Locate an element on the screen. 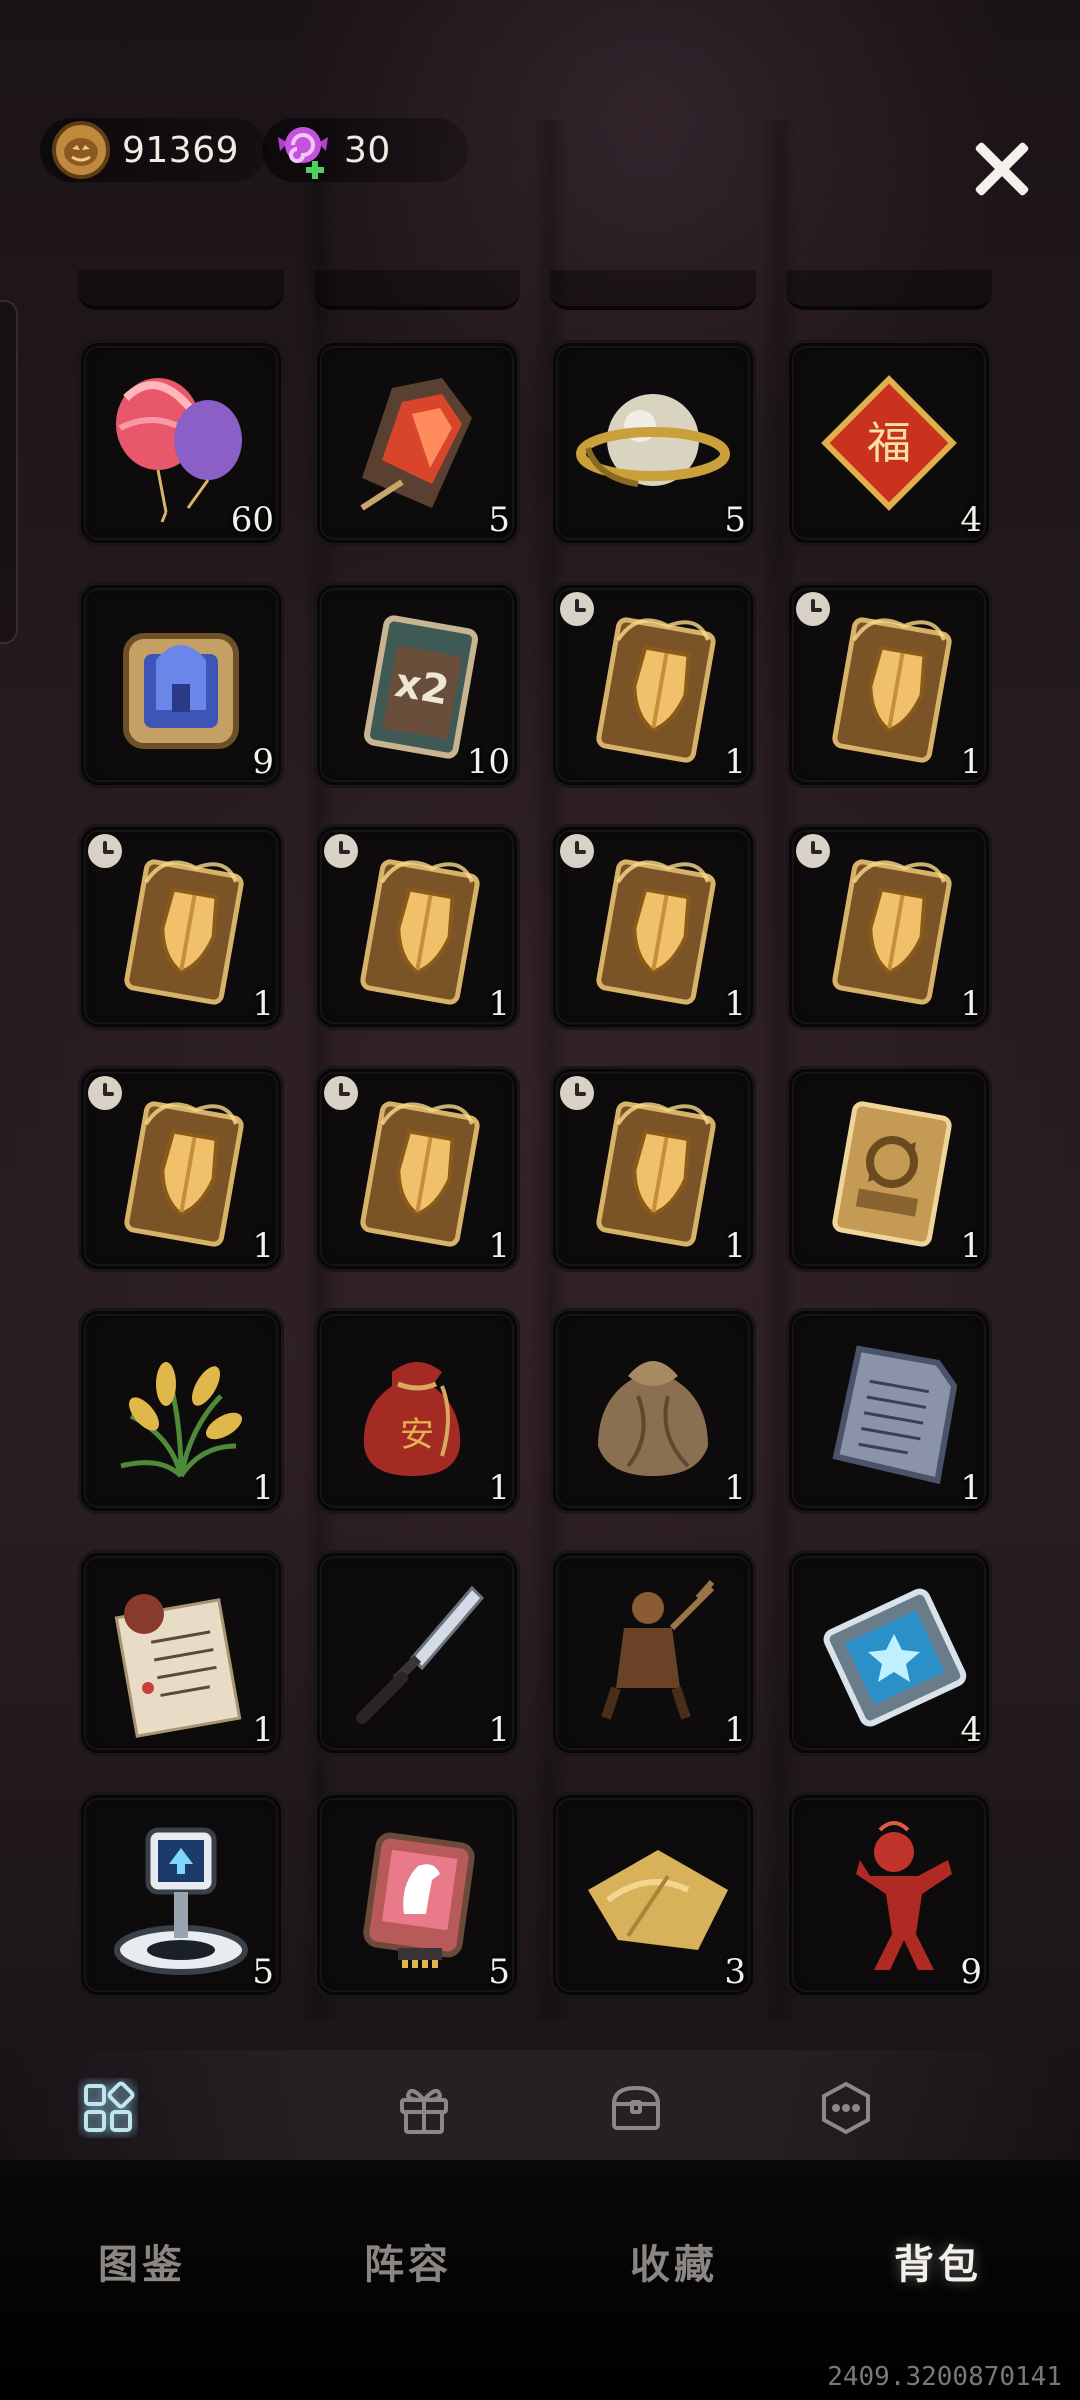 This screenshot has width=1080, height=2400. fu-charm-icon: 福 is located at coordinates (889, 443).